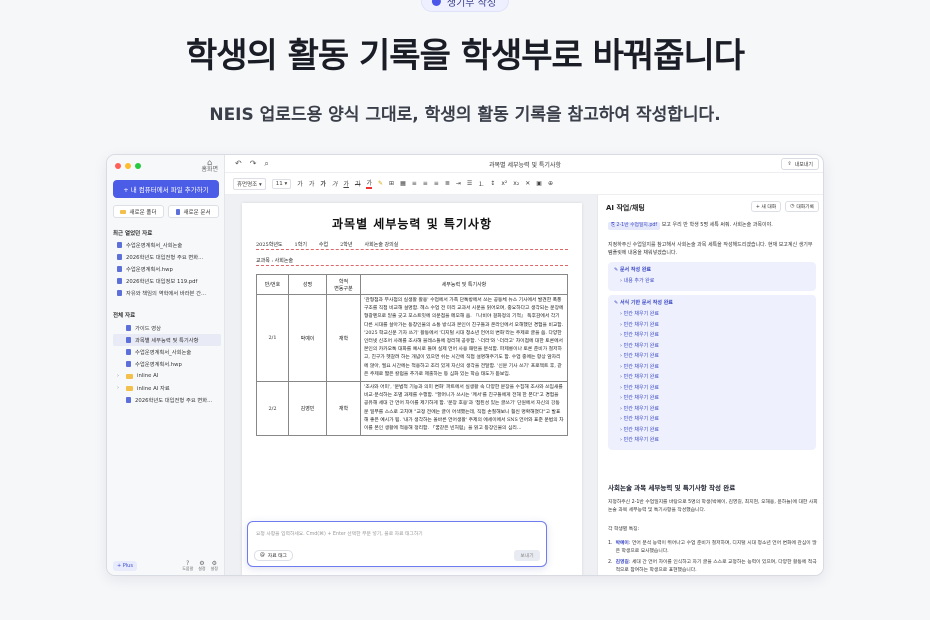 Image resolution: width=930 pixels, height=620 pixels. What do you see at coordinates (369, 183) in the screenshot?
I see `font-color-icon: 가` at bounding box center [369, 183].